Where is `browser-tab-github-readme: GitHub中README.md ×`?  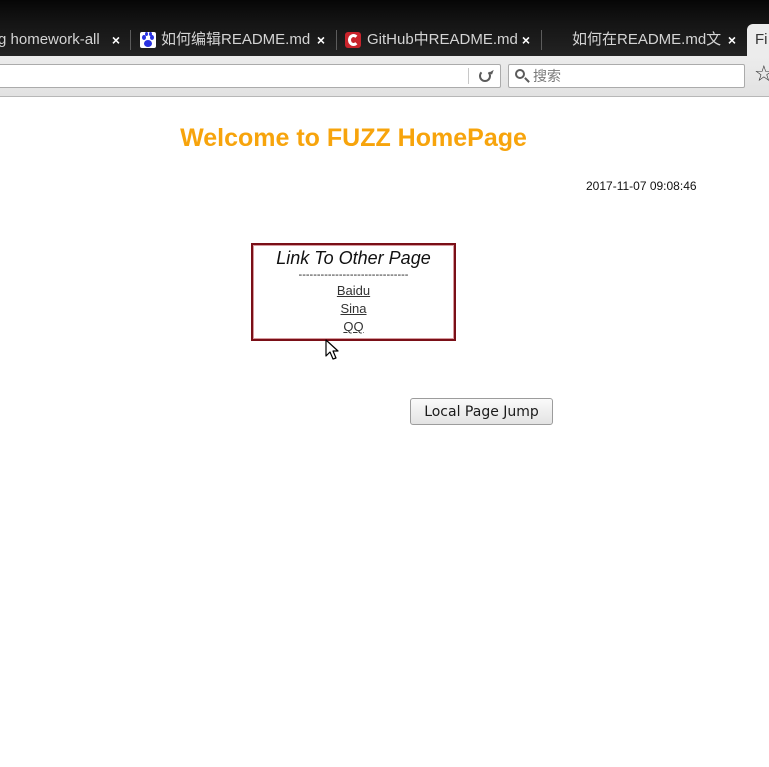
browser-tab-github-readme: GitHub中README.md × is located at coordinates (441, 40).